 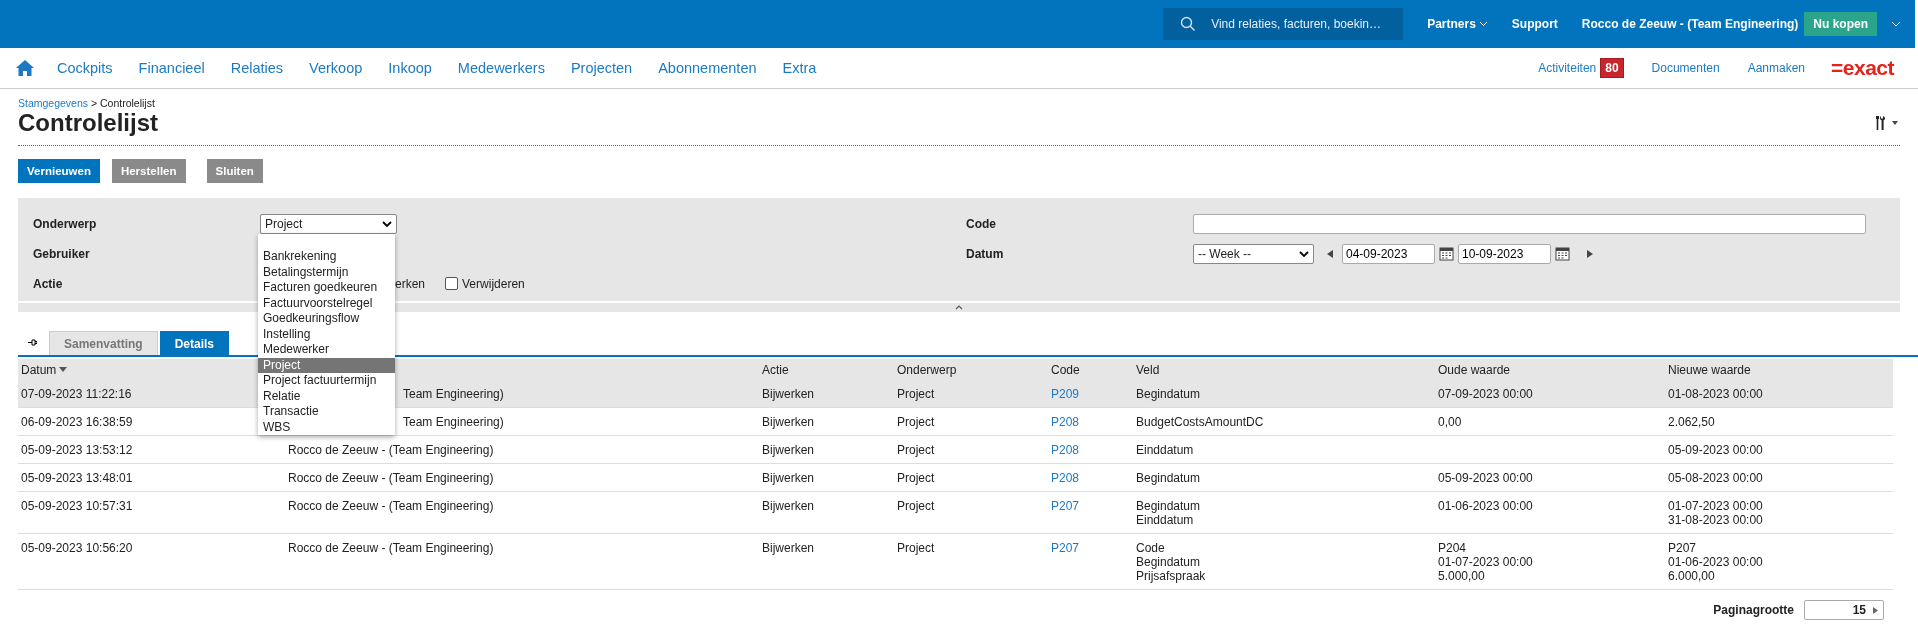 I want to click on column-header: Nieuwe waarde, so click(x=1709, y=369).